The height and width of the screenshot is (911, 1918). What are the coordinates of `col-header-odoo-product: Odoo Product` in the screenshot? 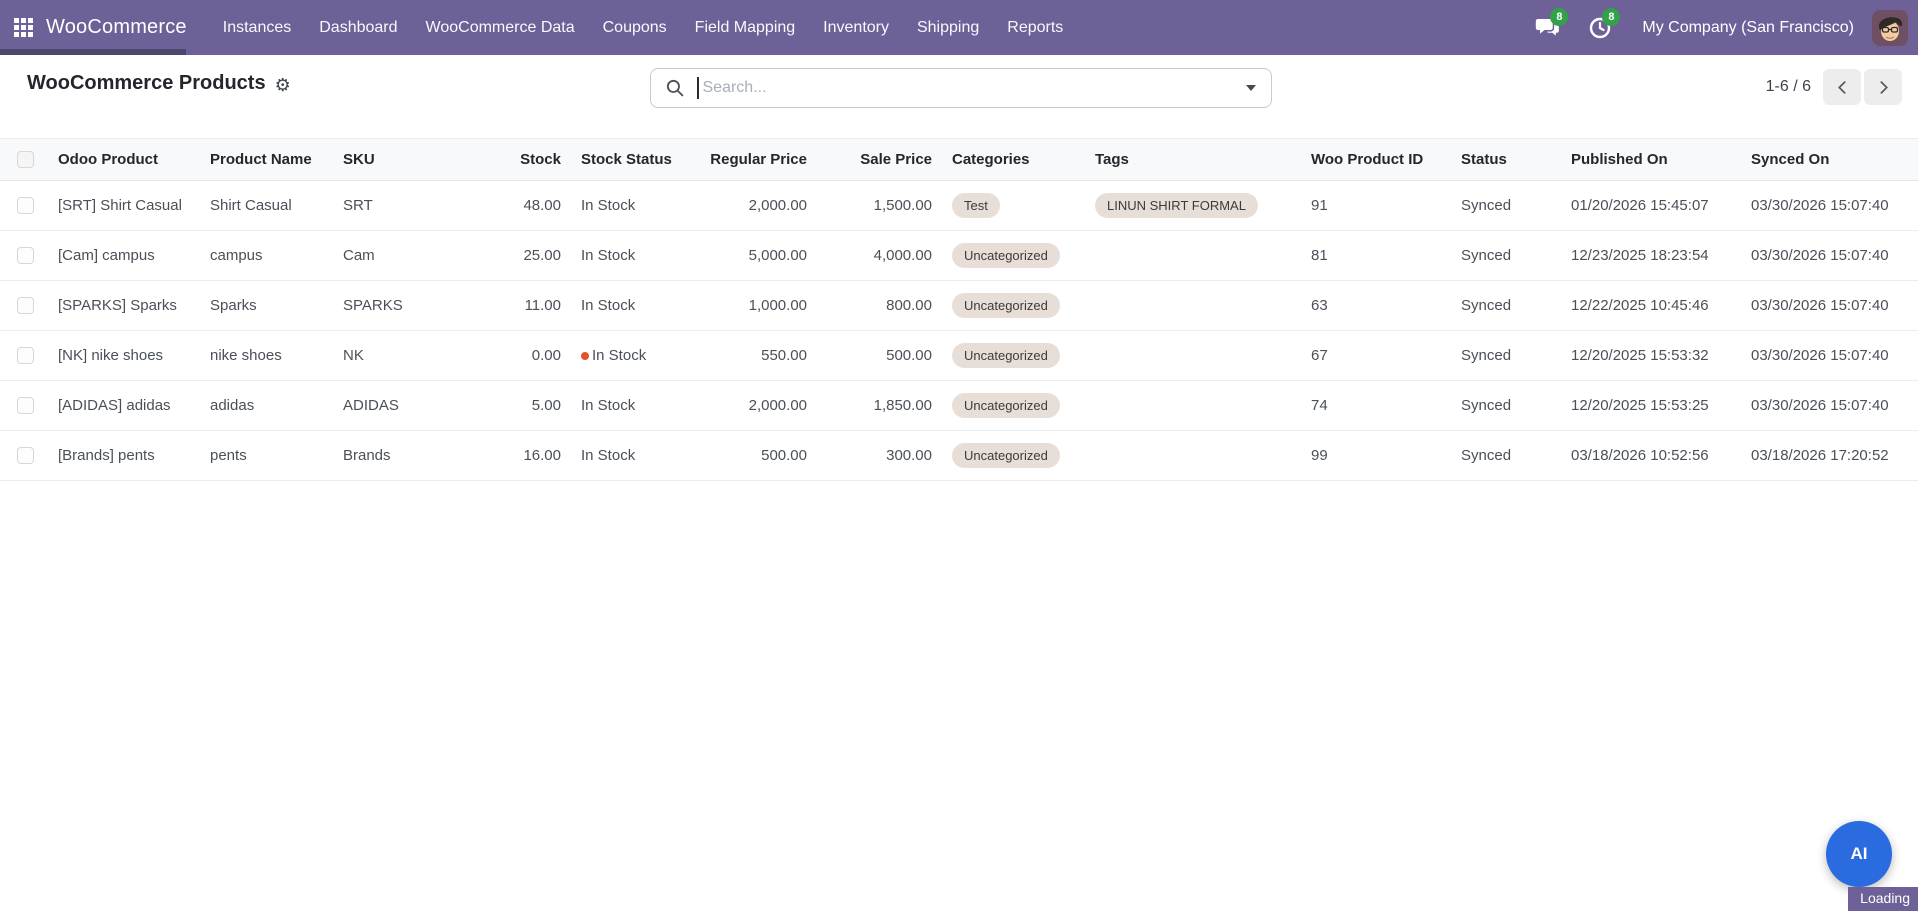 It's located at (120, 159).